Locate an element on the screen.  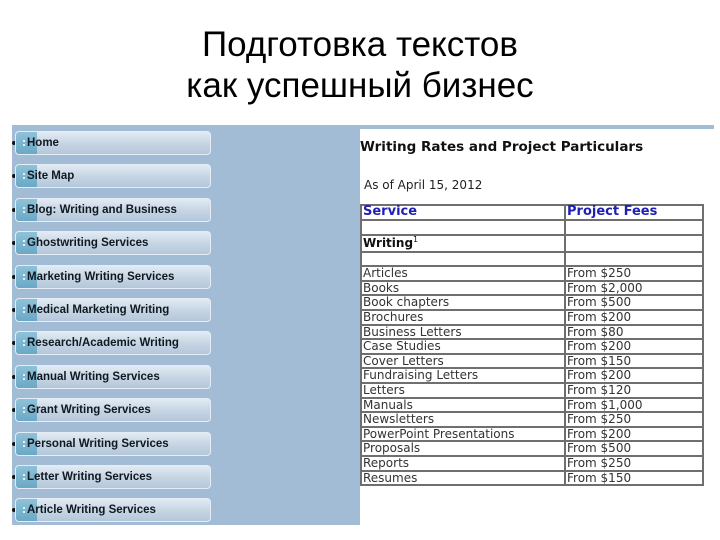
service-cell: Resumes is located at coordinates (463, 478).